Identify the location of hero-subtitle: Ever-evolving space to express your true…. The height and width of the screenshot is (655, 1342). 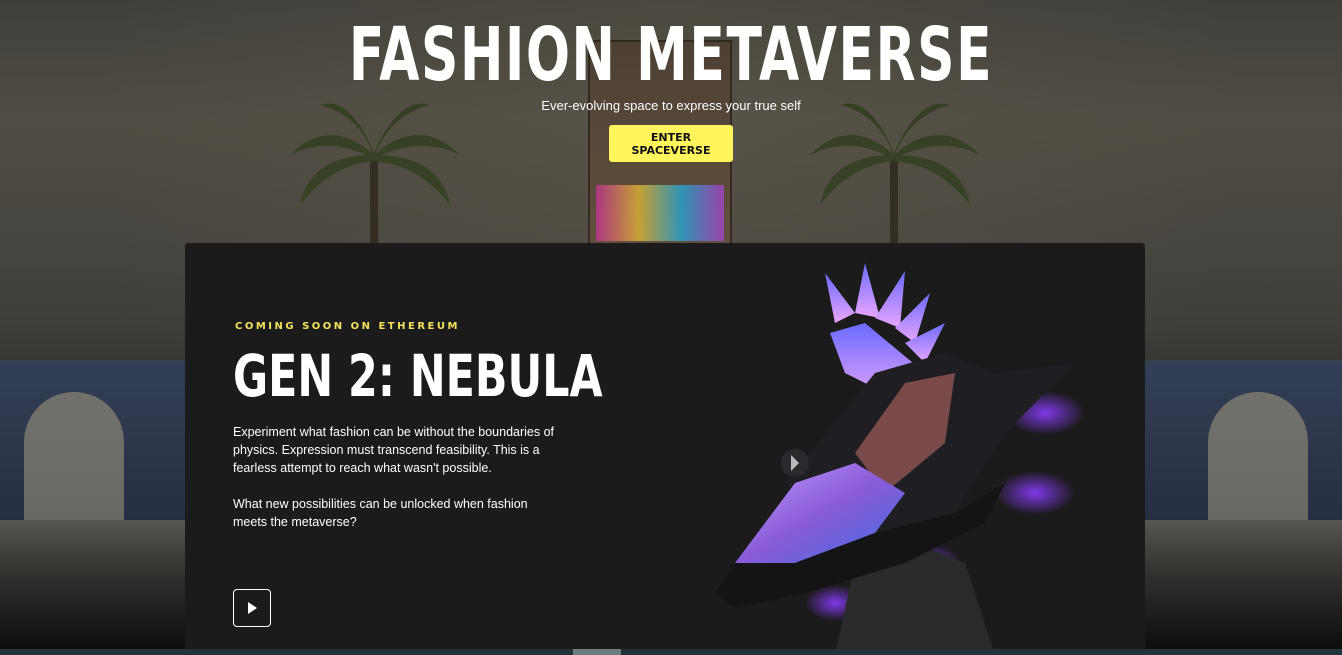
(671, 105).